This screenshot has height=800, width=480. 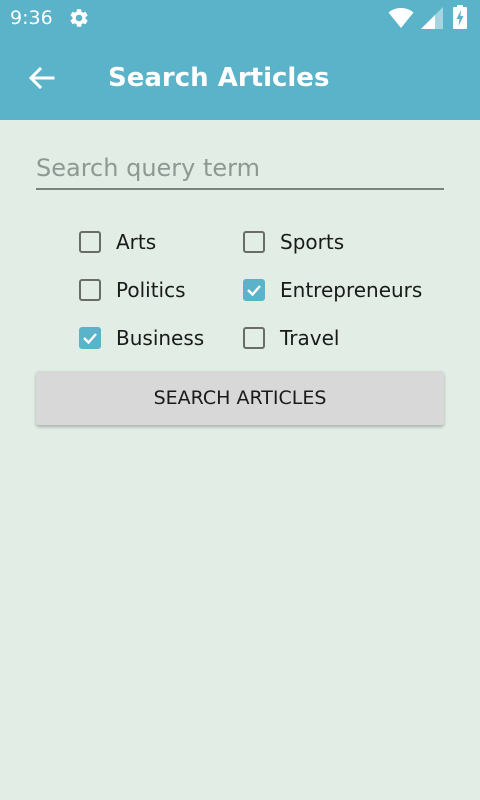 I want to click on checkbox-travel: Travel, so click(x=313, y=339).